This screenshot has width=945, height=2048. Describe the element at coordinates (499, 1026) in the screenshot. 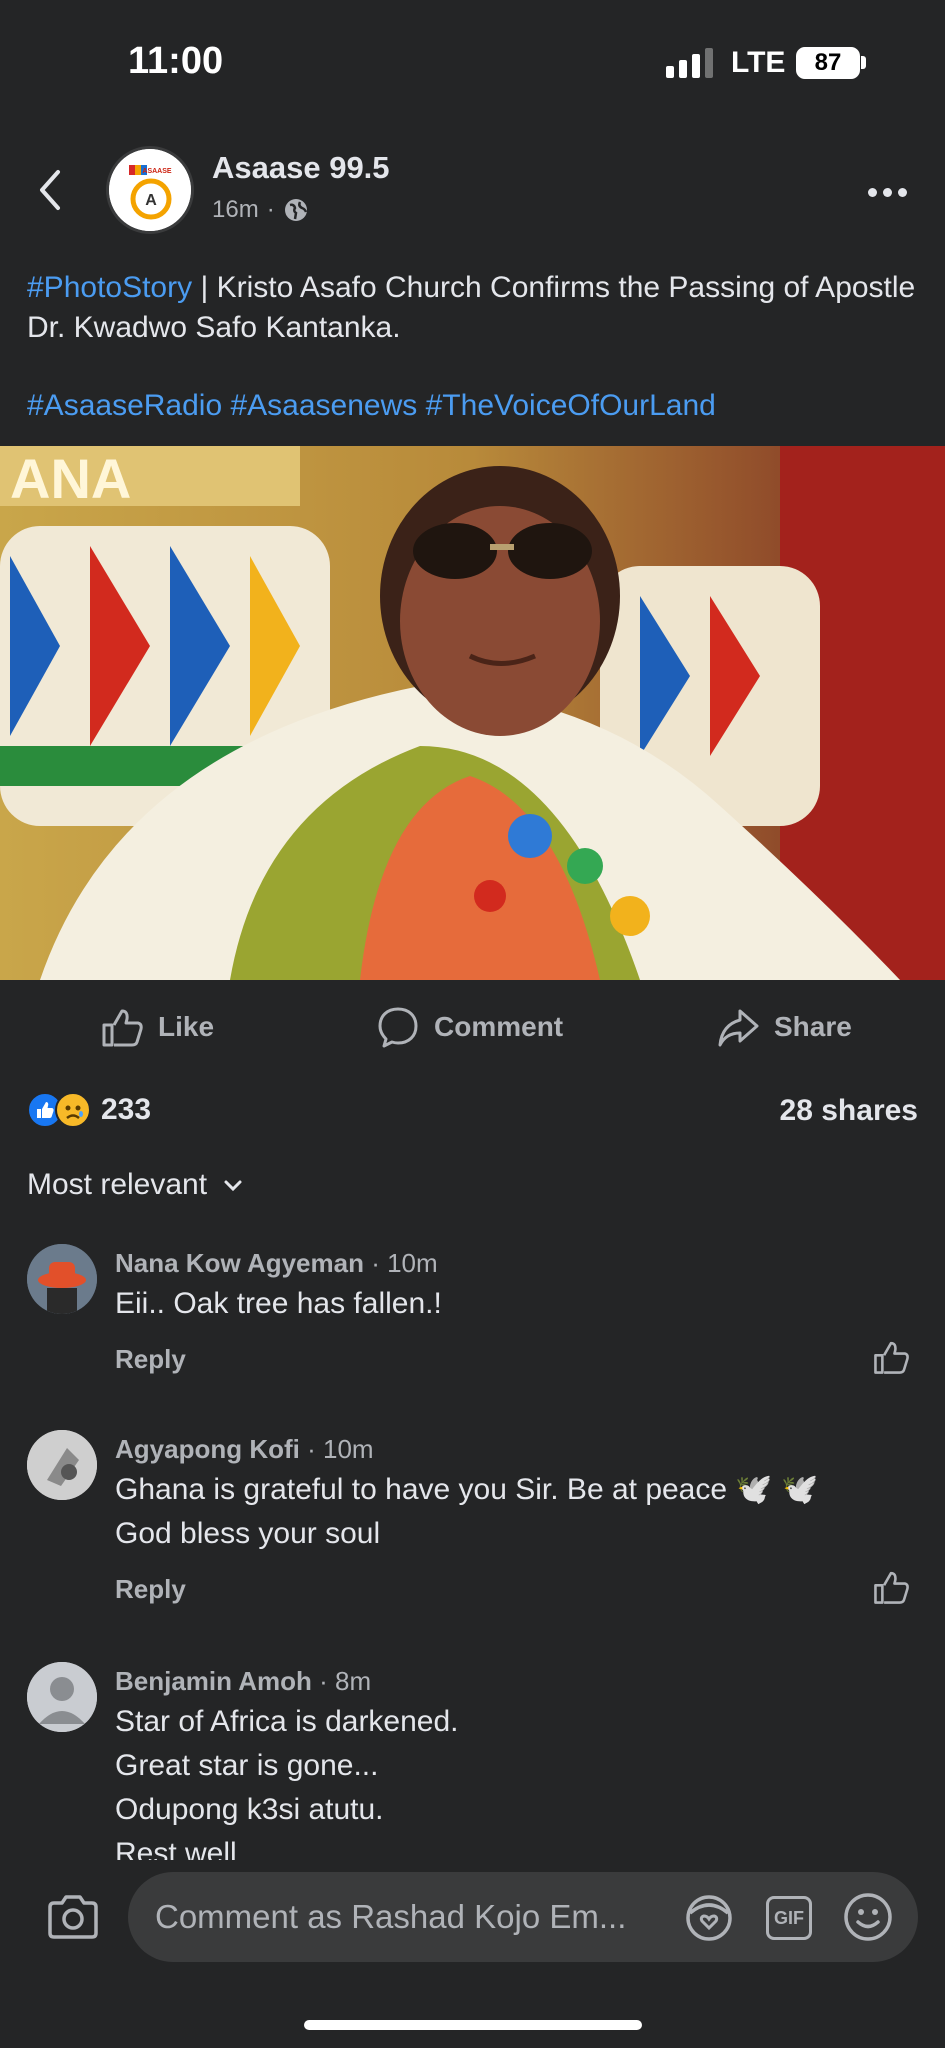

I see `comment-label: Comment` at that location.